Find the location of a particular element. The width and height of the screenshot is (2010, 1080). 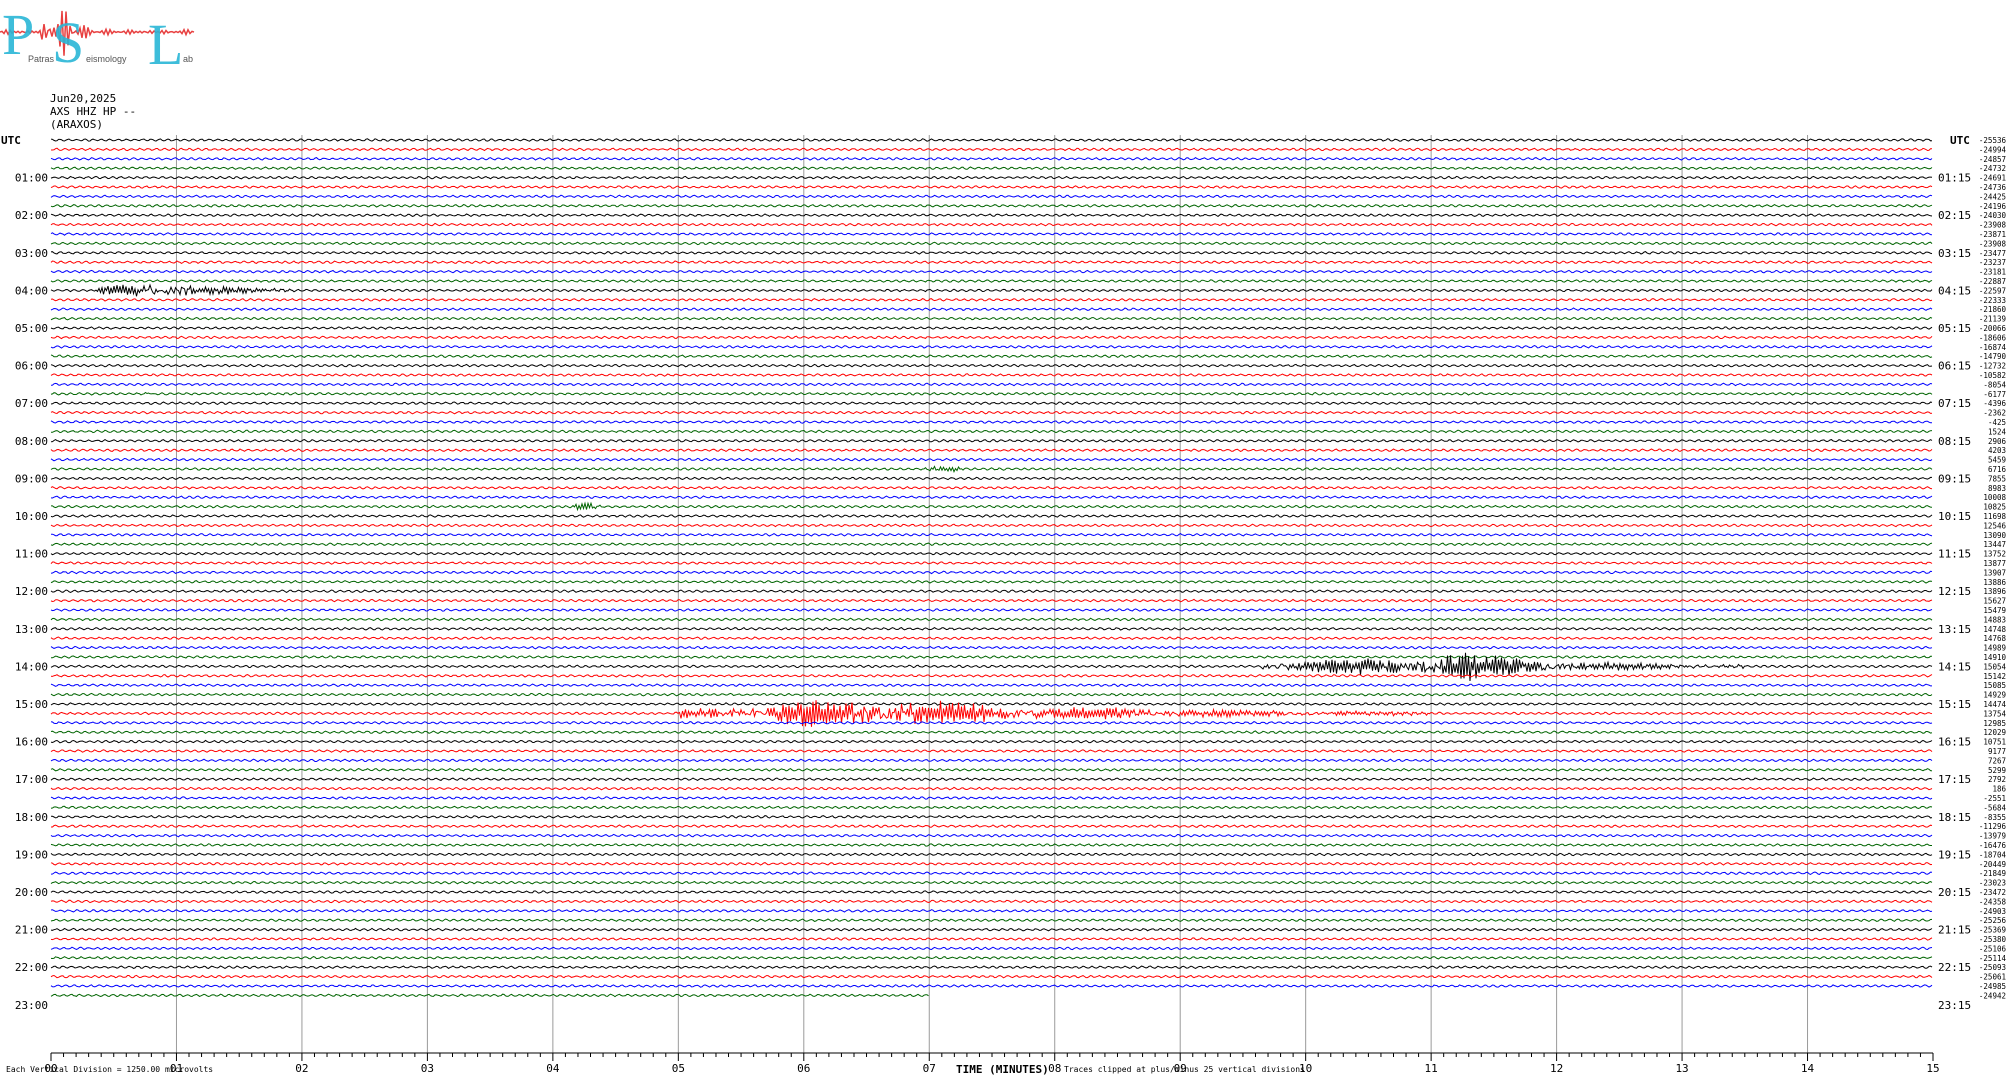

trace-offset-label: -24732 is located at coordinates (1992, 168).